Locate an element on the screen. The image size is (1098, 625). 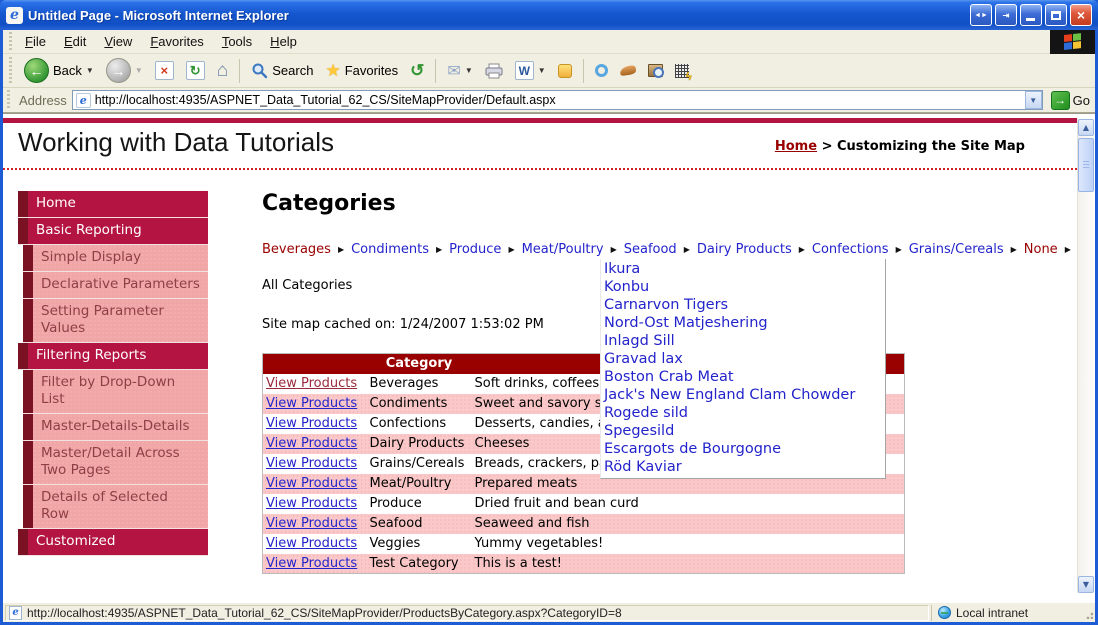
seafood-menu-item-konbu: Konbu is located at coordinates (744, 287).